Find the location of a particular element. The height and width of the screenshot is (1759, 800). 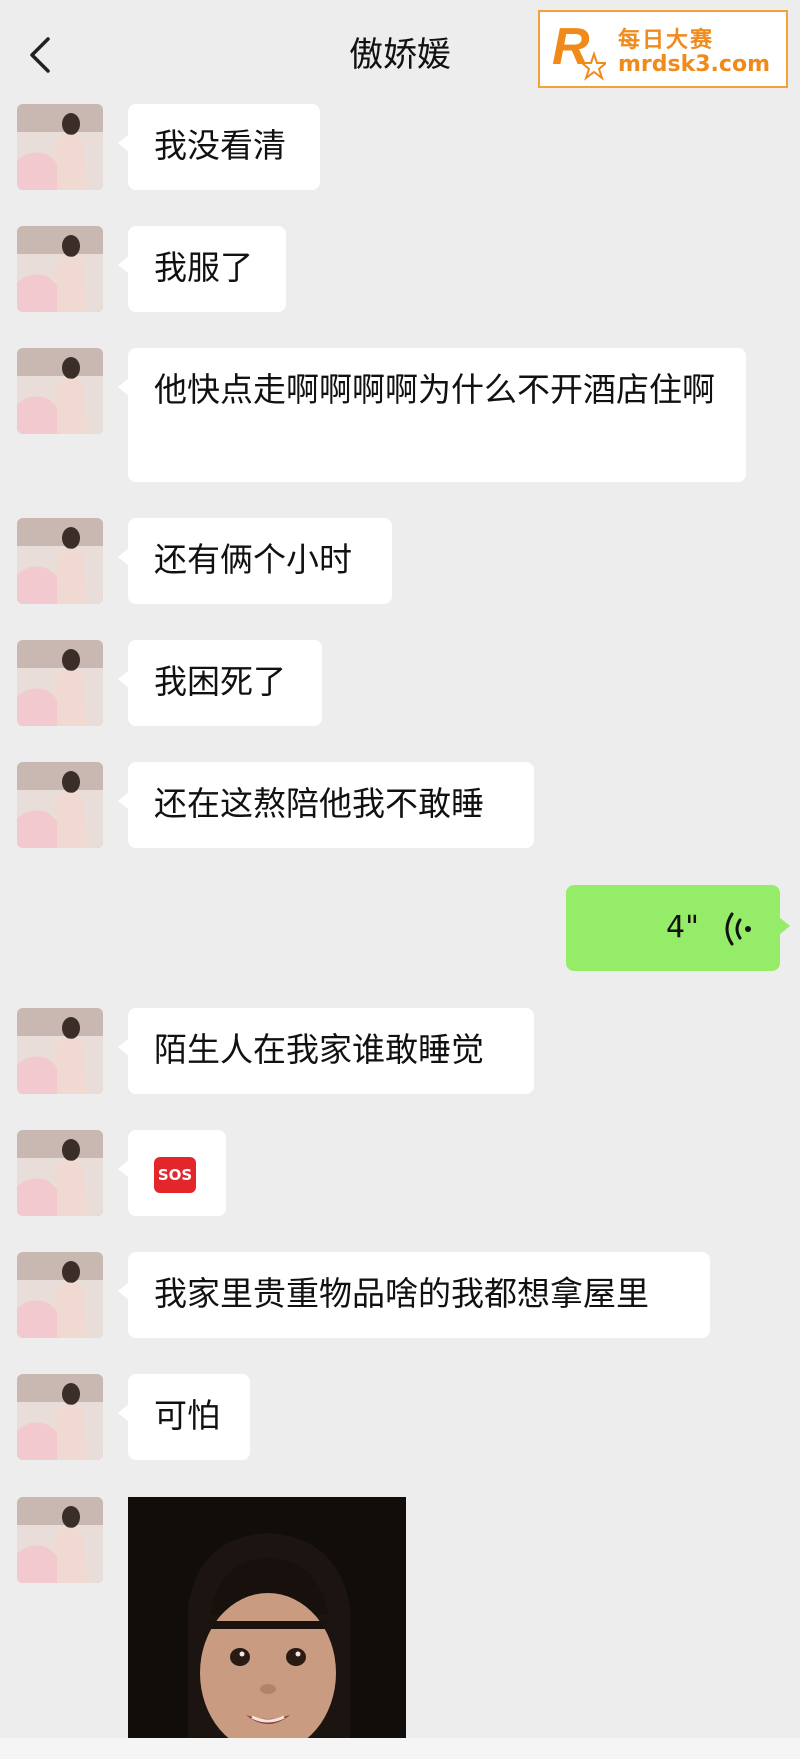

message-bubble: 我家里贵重物品啥的我都想拿屋里 is located at coordinates (414, 1295).